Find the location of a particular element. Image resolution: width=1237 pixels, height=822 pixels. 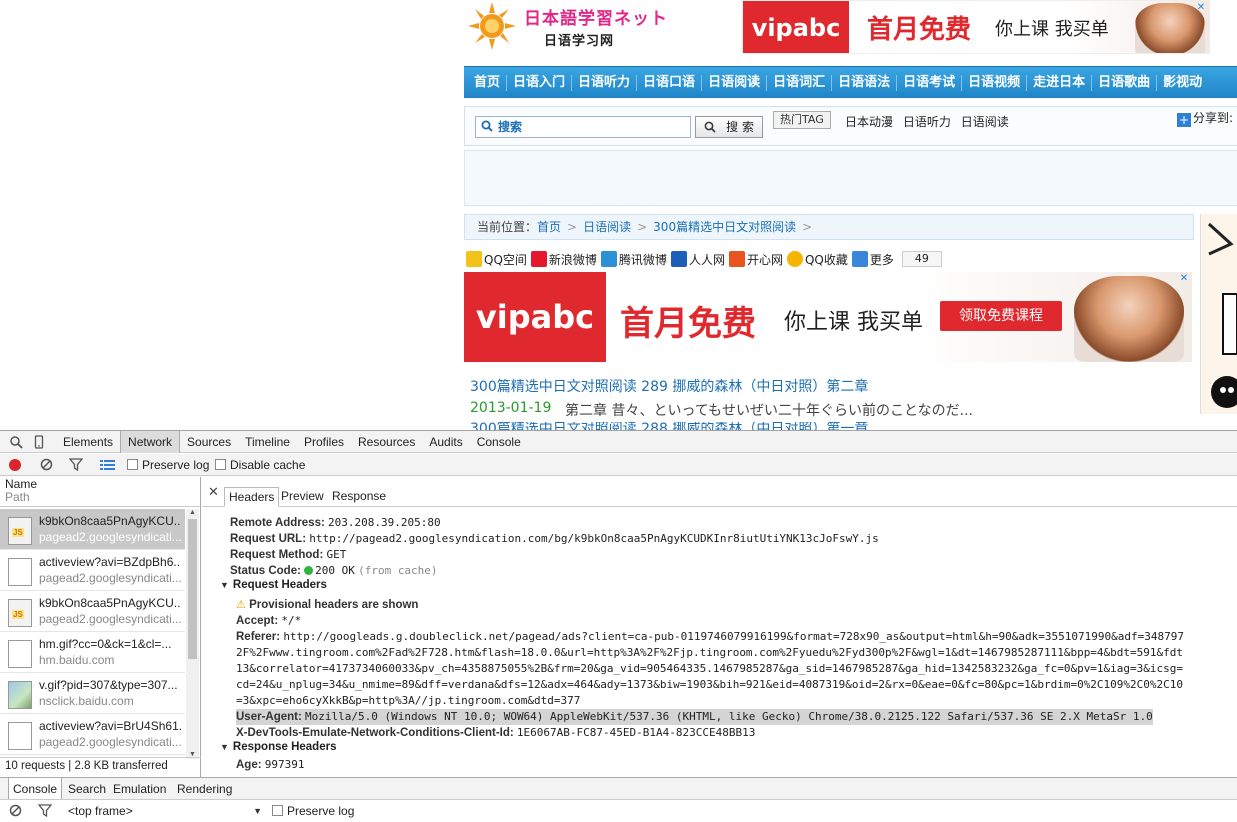

leaderboard-ad: vipabc 首月免费 你上课 我买单 领取免费课程 ✕ is located at coordinates (828, 317).